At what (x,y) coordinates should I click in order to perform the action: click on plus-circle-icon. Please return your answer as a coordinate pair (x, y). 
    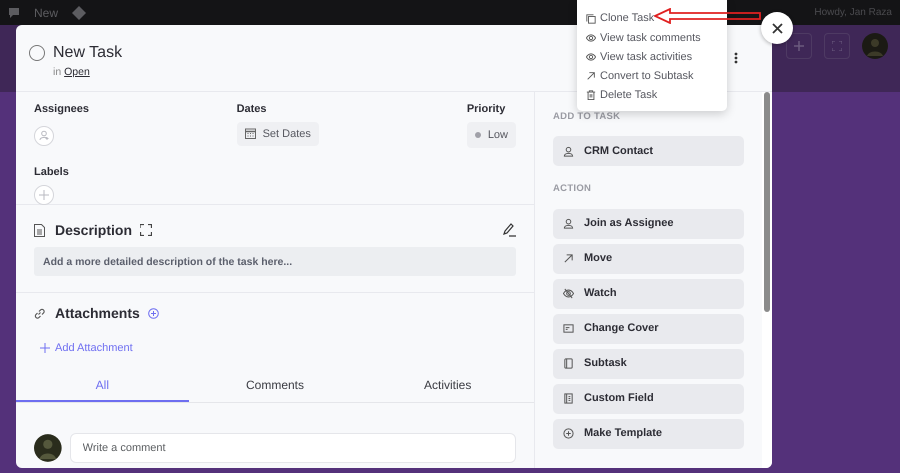
    Looking at the image, I should click on (568, 433).